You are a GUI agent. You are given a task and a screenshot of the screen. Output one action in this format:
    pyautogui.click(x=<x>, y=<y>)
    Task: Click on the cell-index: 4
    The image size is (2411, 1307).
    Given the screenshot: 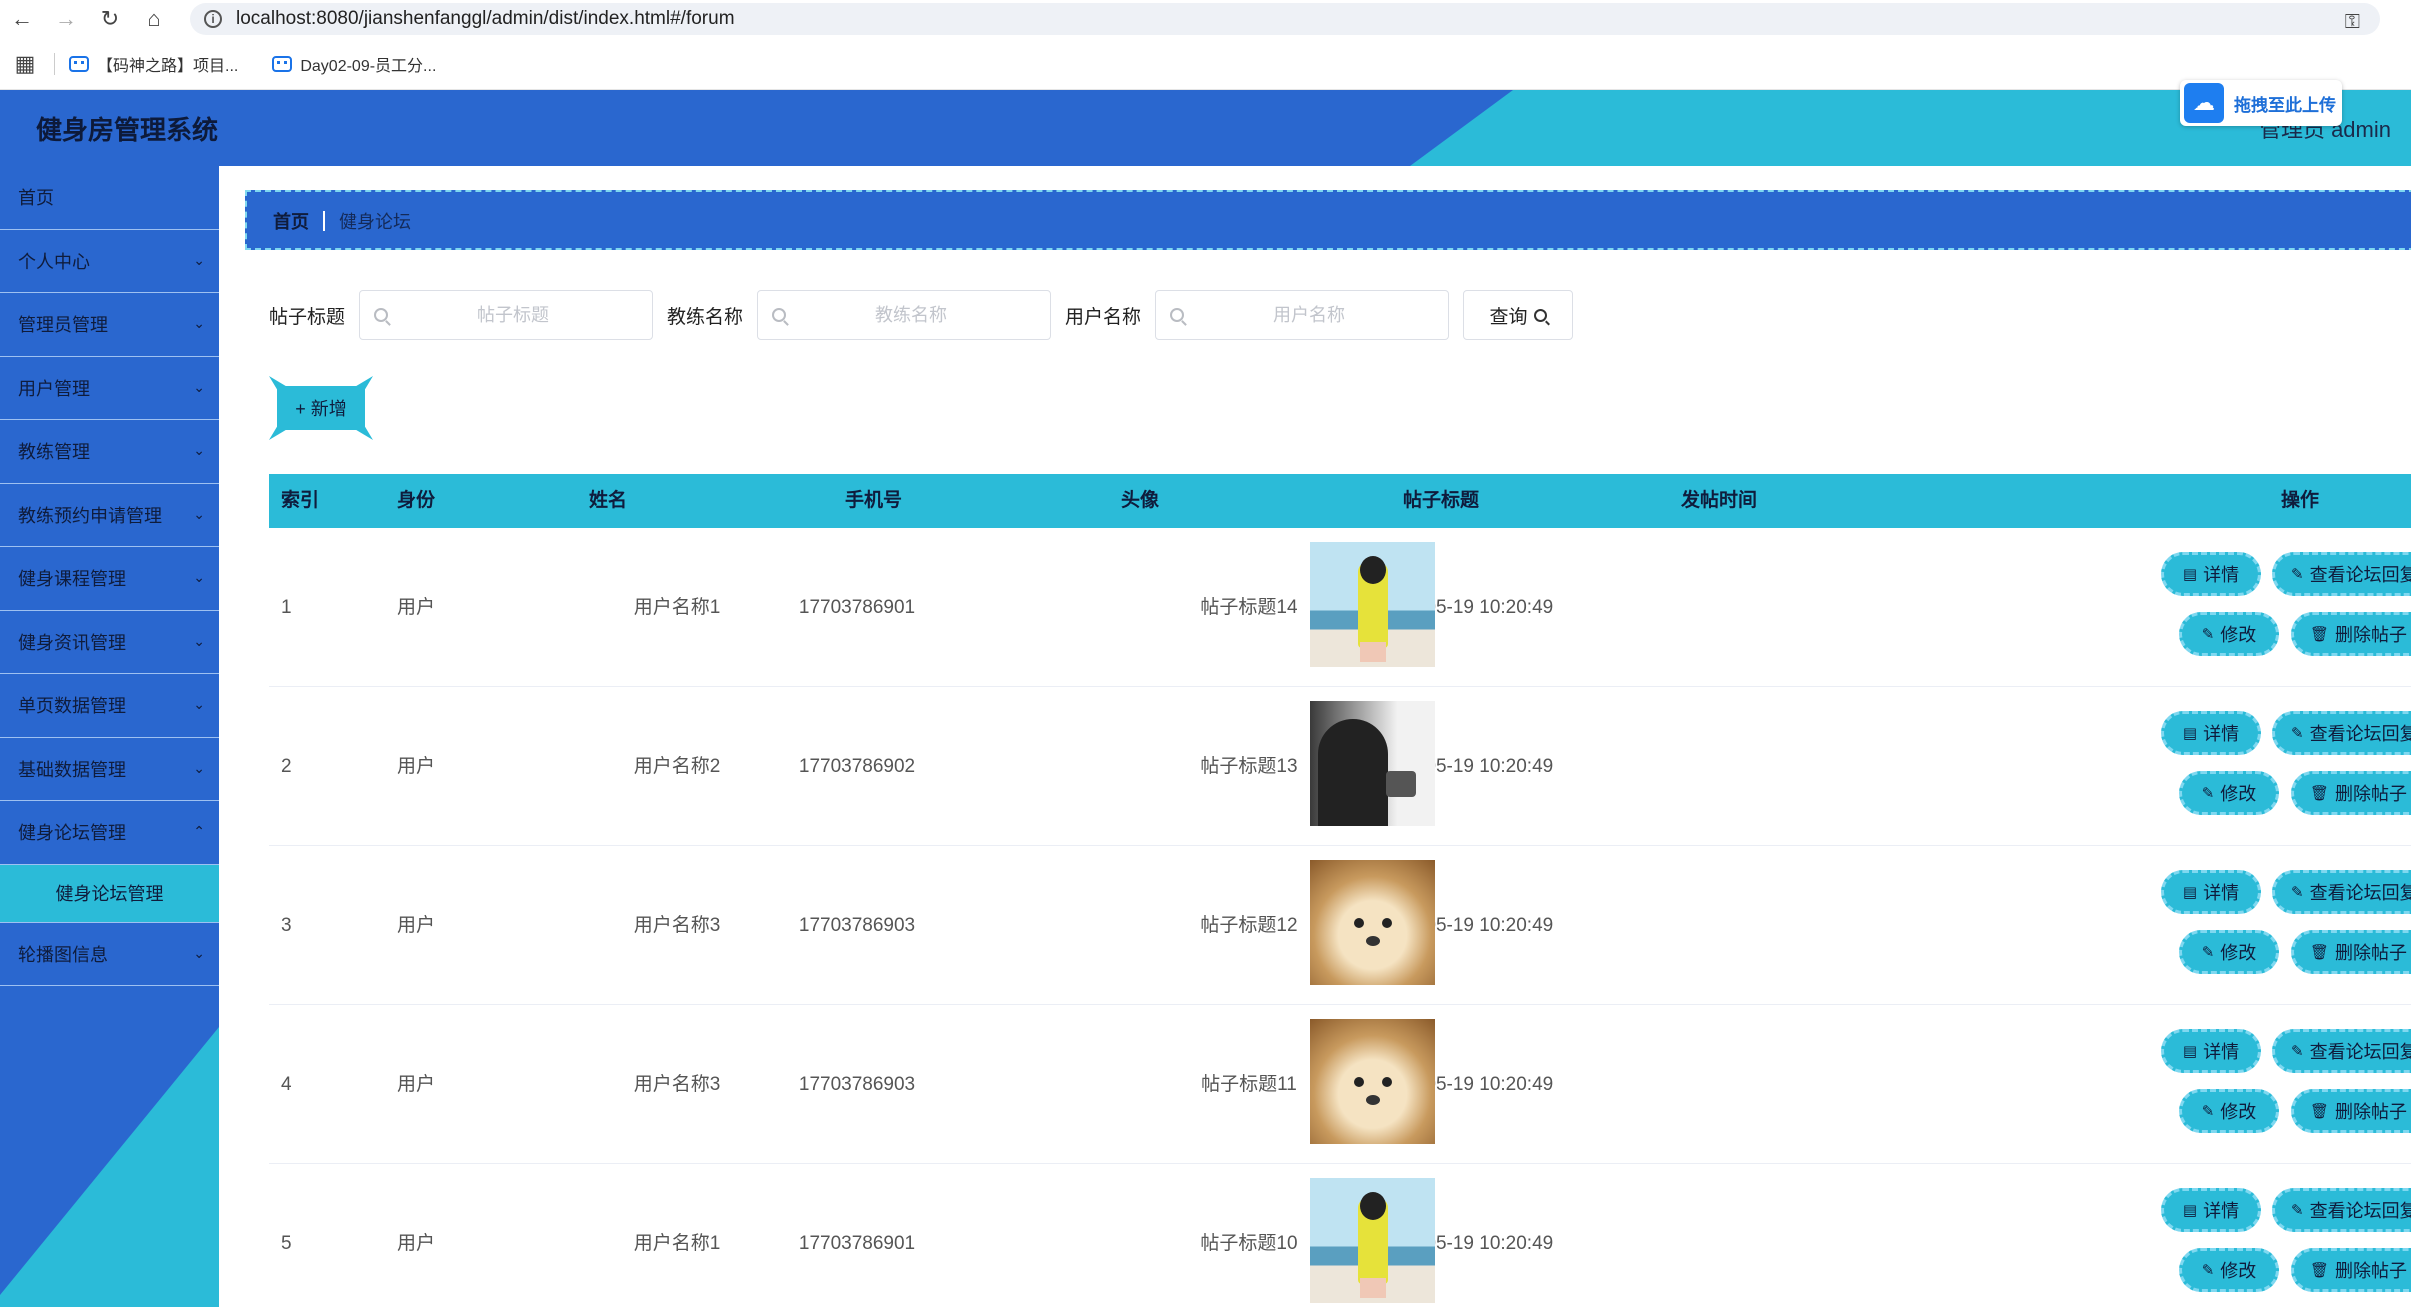 What is the action you would take?
    pyautogui.click(x=286, y=1084)
    